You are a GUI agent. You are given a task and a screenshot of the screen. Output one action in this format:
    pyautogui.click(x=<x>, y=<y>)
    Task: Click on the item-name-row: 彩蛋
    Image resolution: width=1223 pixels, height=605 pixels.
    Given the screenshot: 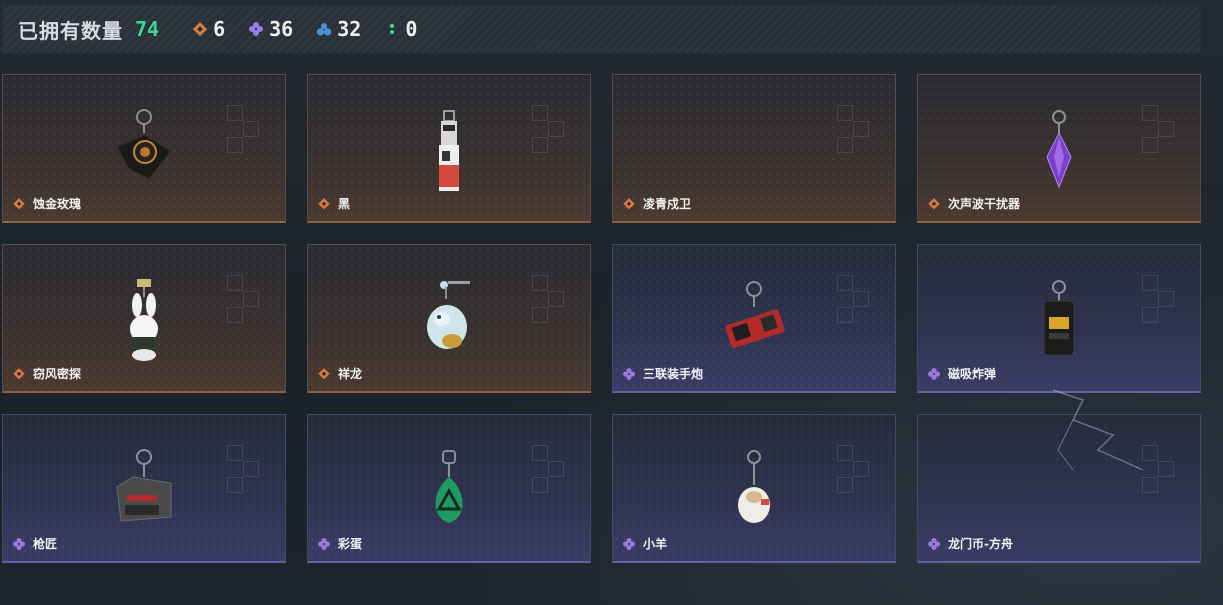 What is the action you would take?
    pyautogui.click(x=340, y=543)
    